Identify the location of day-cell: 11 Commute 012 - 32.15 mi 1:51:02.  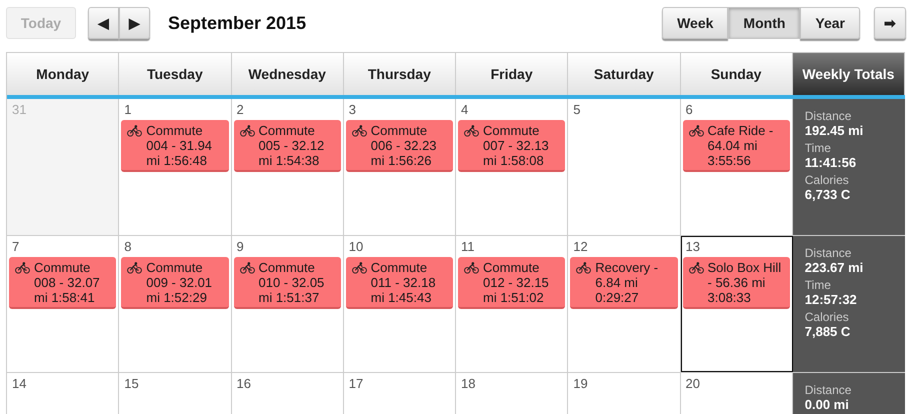
(512, 304).